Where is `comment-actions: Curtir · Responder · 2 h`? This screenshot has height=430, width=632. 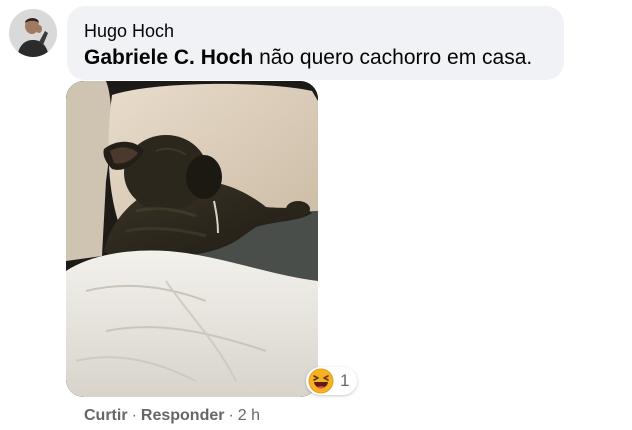
comment-actions: Curtir · Responder · 2 h is located at coordinates (172, 416).